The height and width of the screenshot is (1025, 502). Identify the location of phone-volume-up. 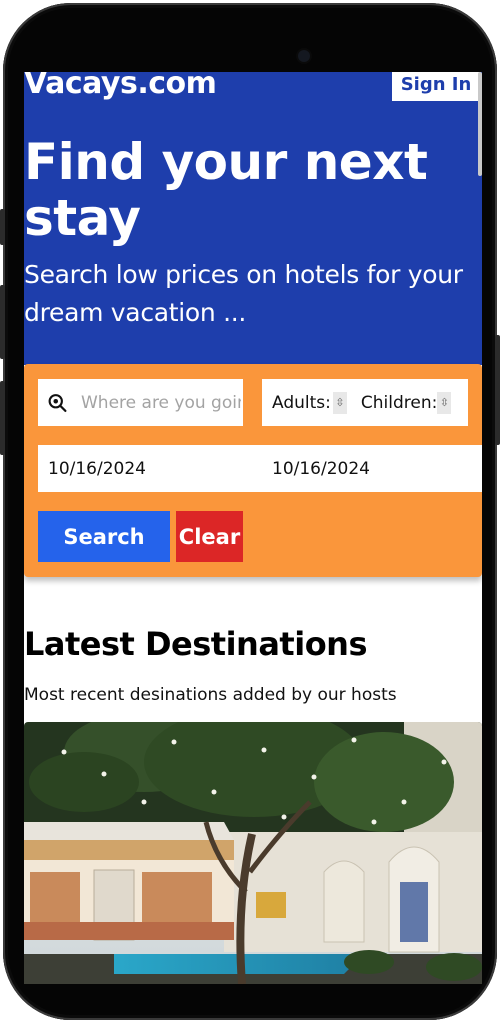
(2, 322).